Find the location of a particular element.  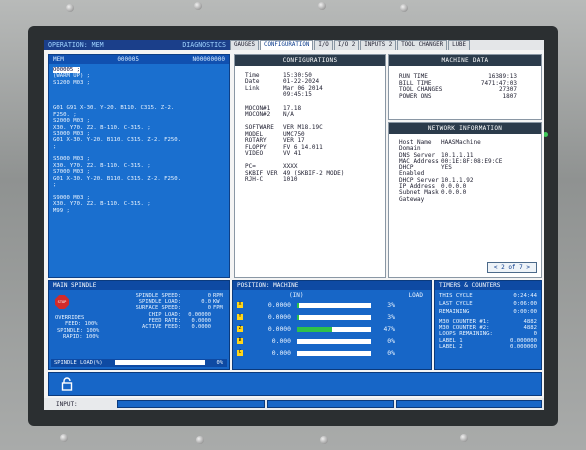

position-row: X 0.0000 3% is located at coordinates (316, 305).